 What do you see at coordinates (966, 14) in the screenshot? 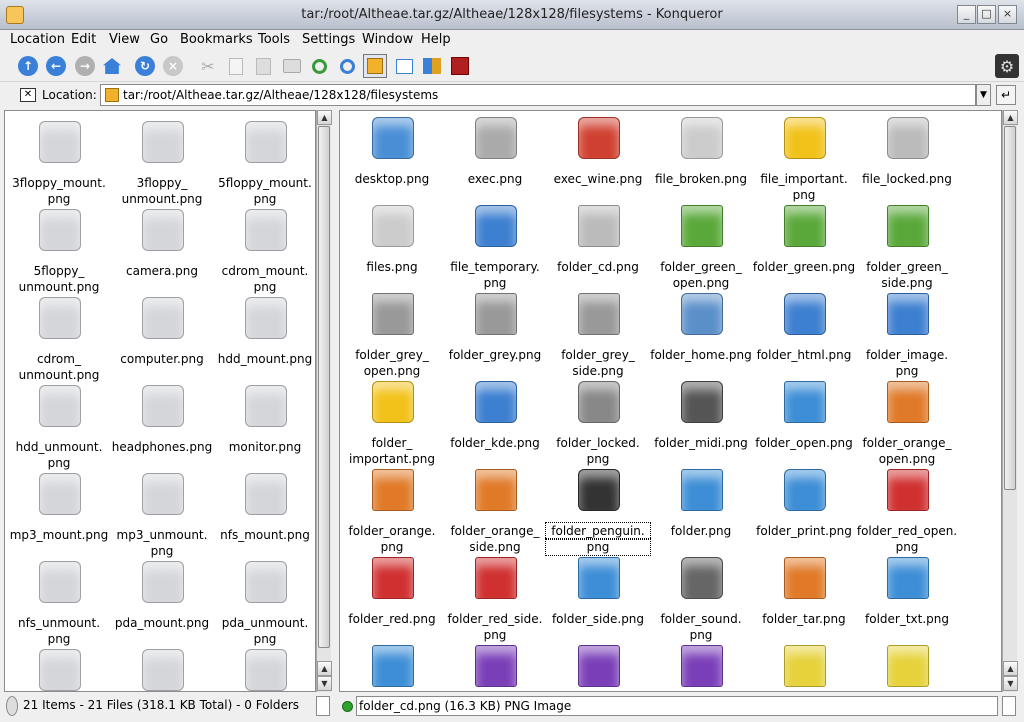
I see `minimize-button: _` at bounding box center [966, 14].